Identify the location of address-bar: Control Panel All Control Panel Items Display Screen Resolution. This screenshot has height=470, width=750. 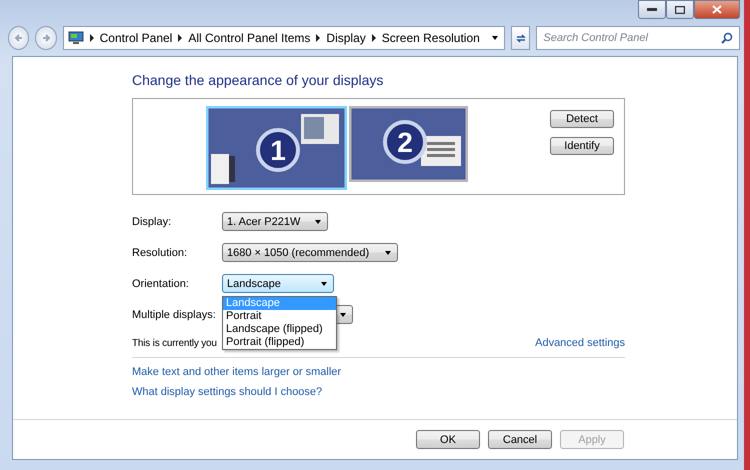
(283, 38).